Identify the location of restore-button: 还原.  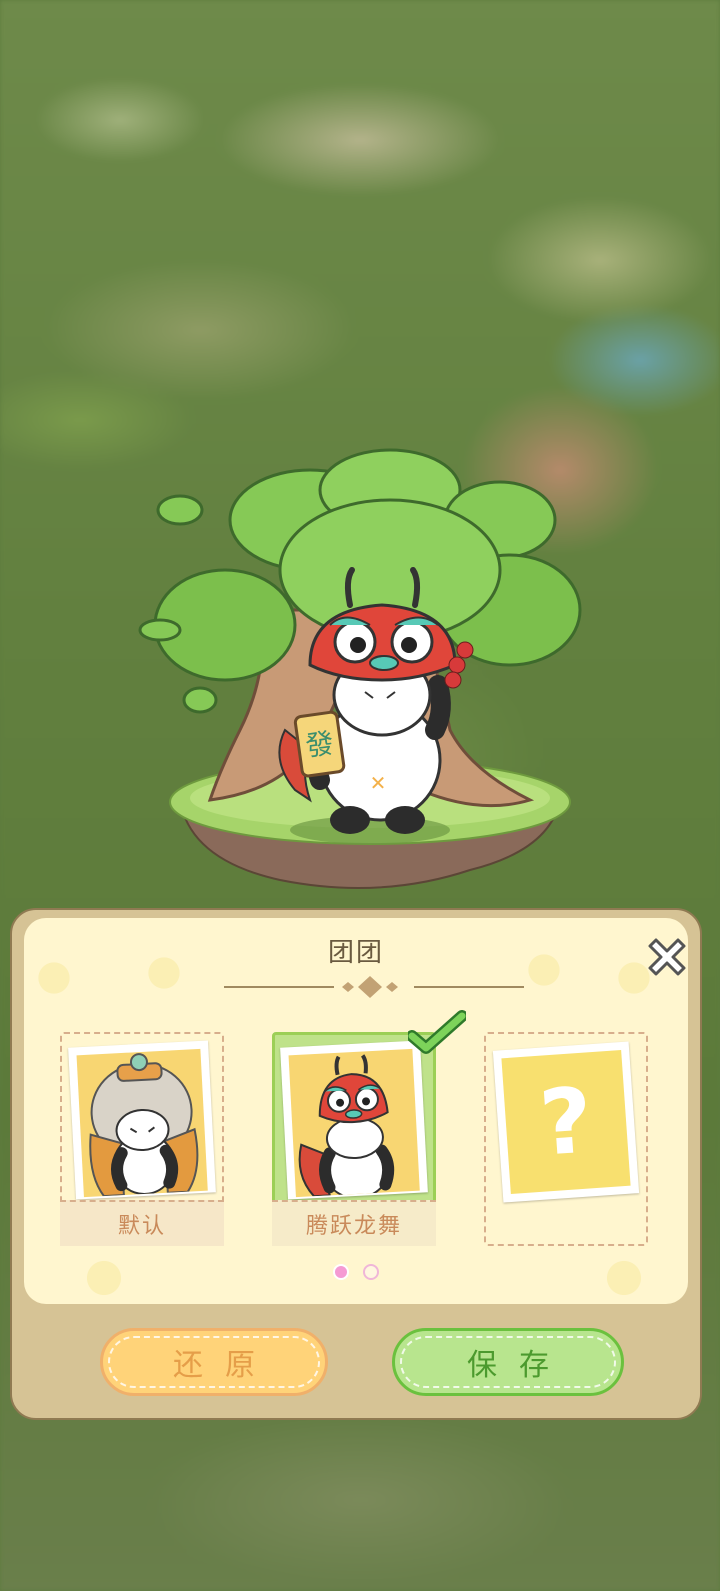
(214, 1362).